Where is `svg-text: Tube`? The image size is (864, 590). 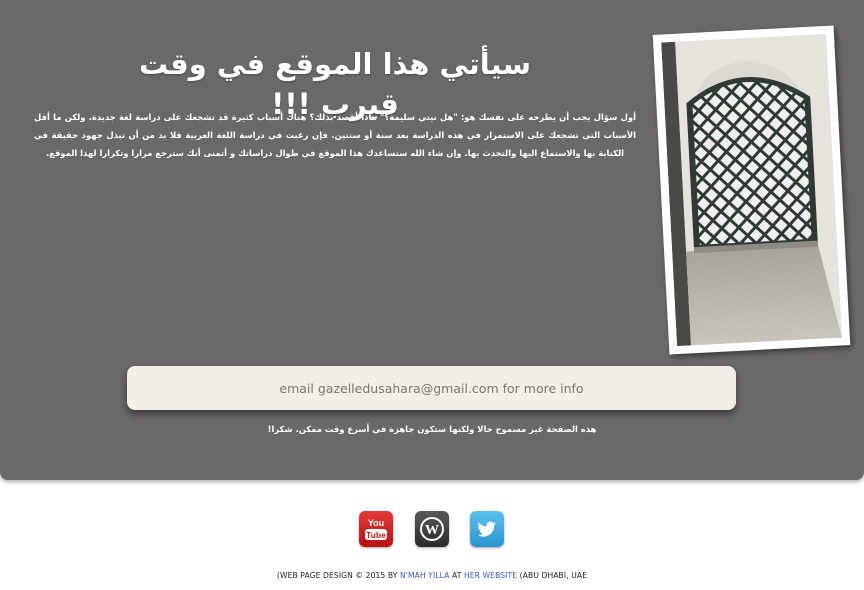
svg-text: Tube is located at coordinates (376, 535).